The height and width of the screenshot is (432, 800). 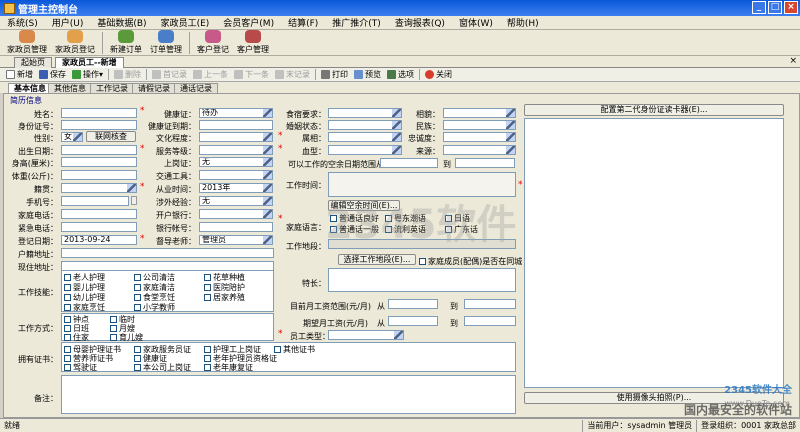 I want to click on remark-textarea, so click(x=288, y=394).